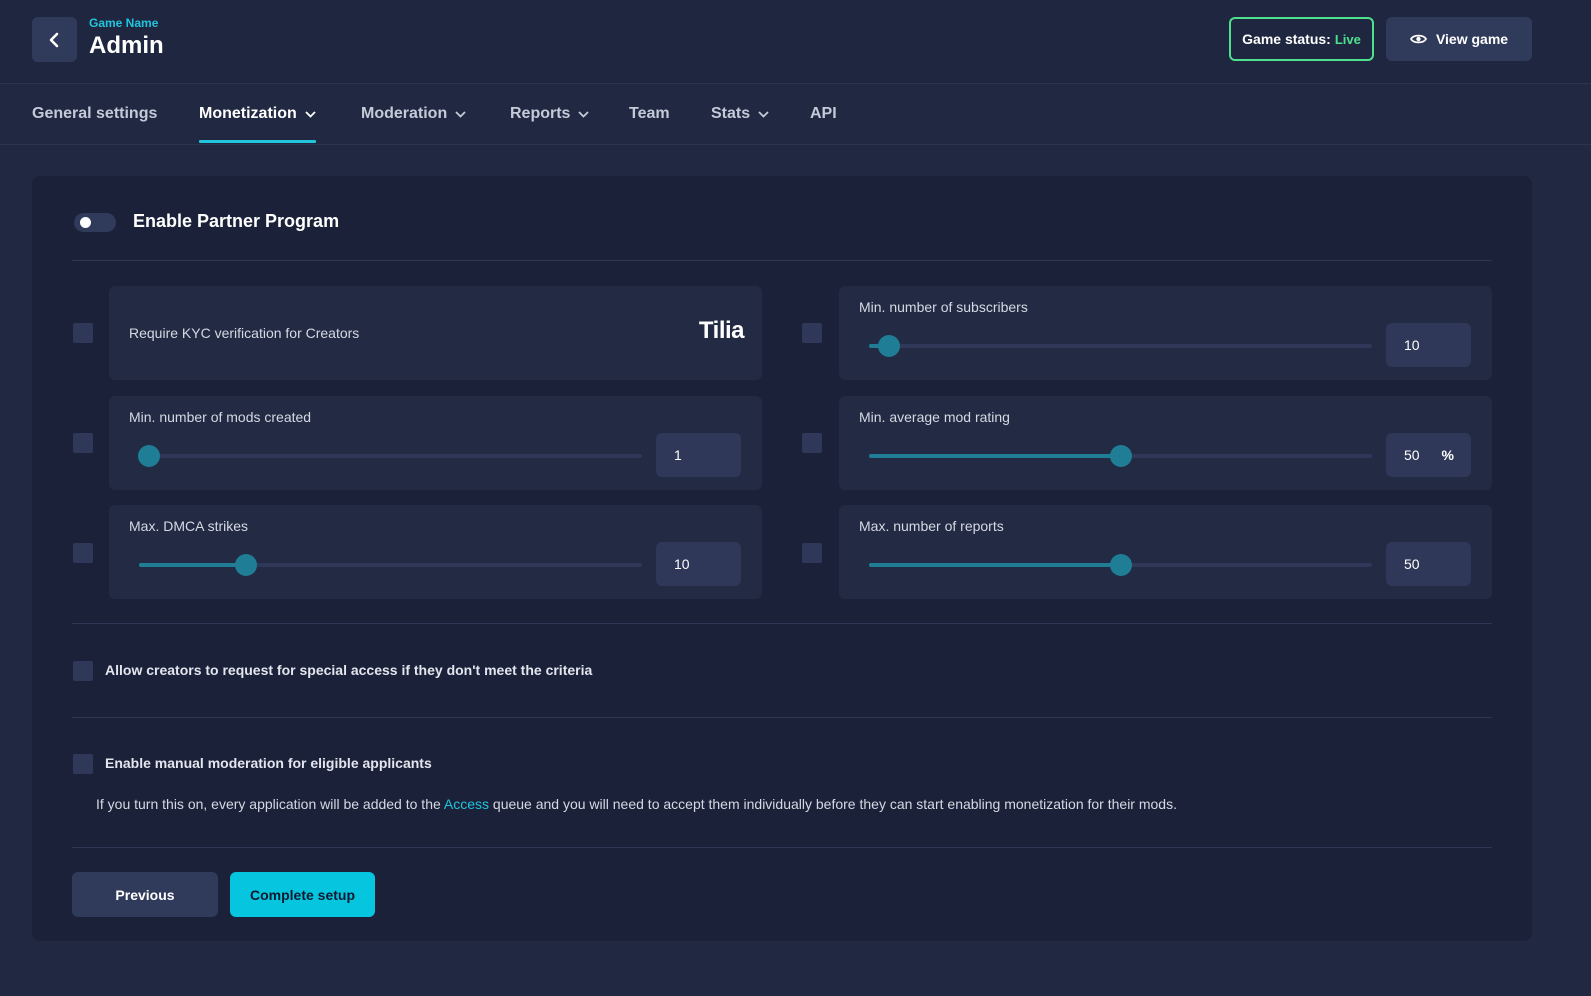 The image size is (1591, 996). Describe the element at coordinates (812, 553) in the screenshot. I see `reports-checkbox` at that location.